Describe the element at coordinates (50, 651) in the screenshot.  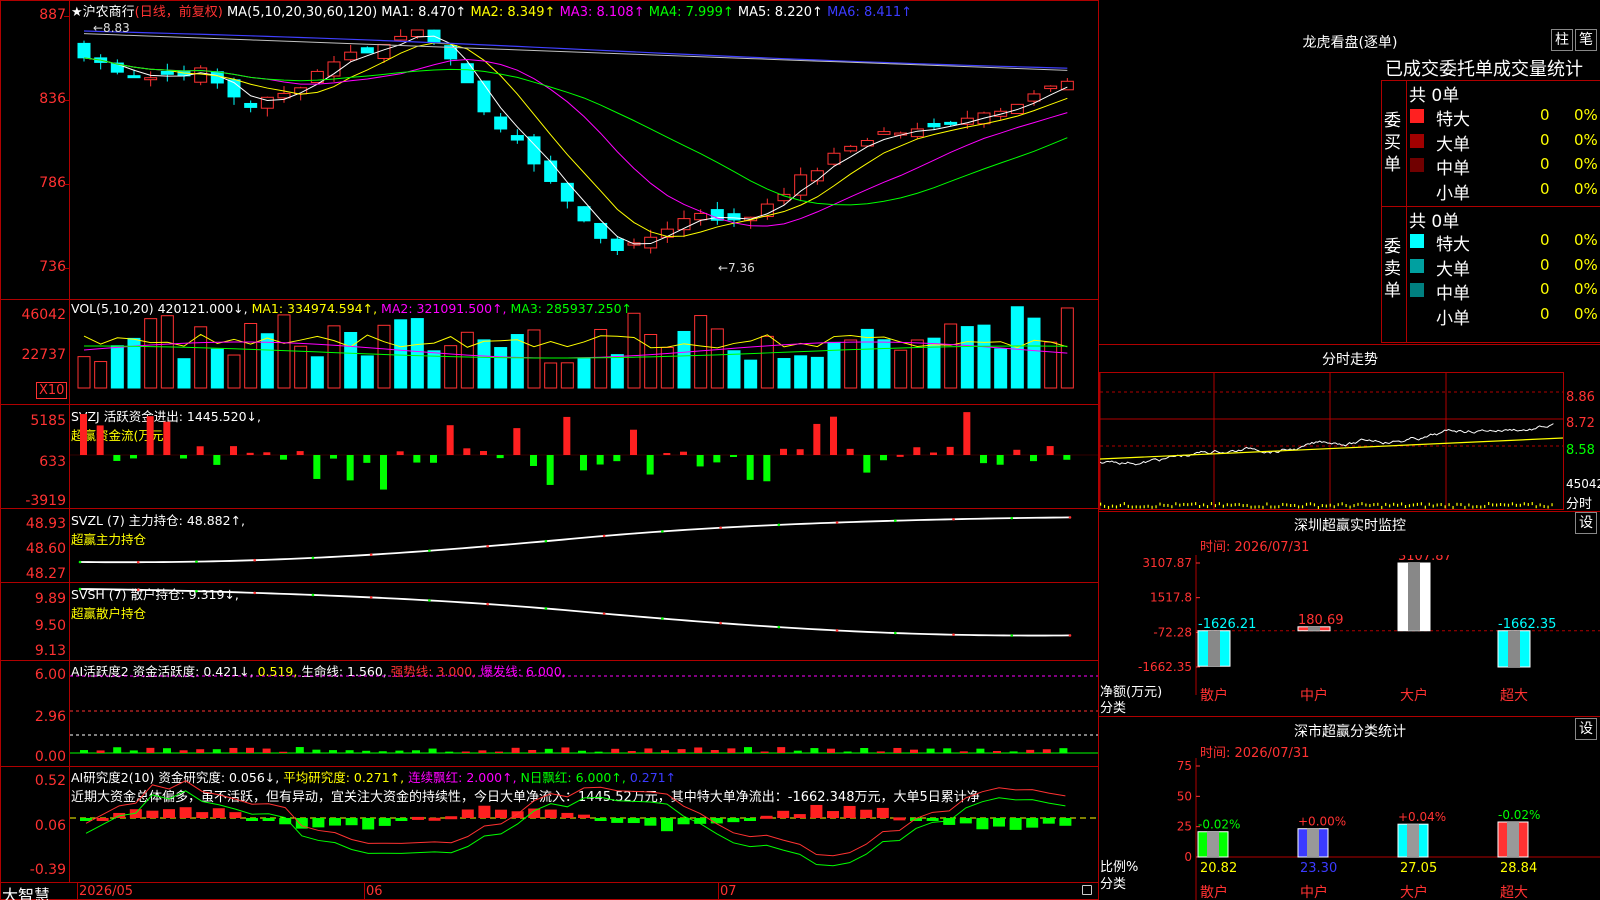
I see `svsh-axis-bot: 9.13` at that location.